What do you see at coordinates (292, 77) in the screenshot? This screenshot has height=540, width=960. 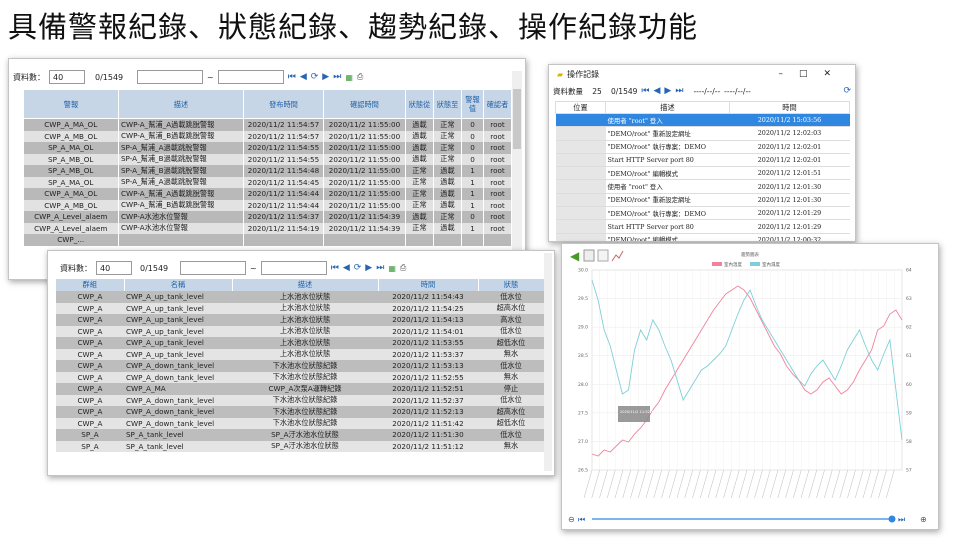 I see `first-page-icon: ⏮` at bounding box center [292, 77].